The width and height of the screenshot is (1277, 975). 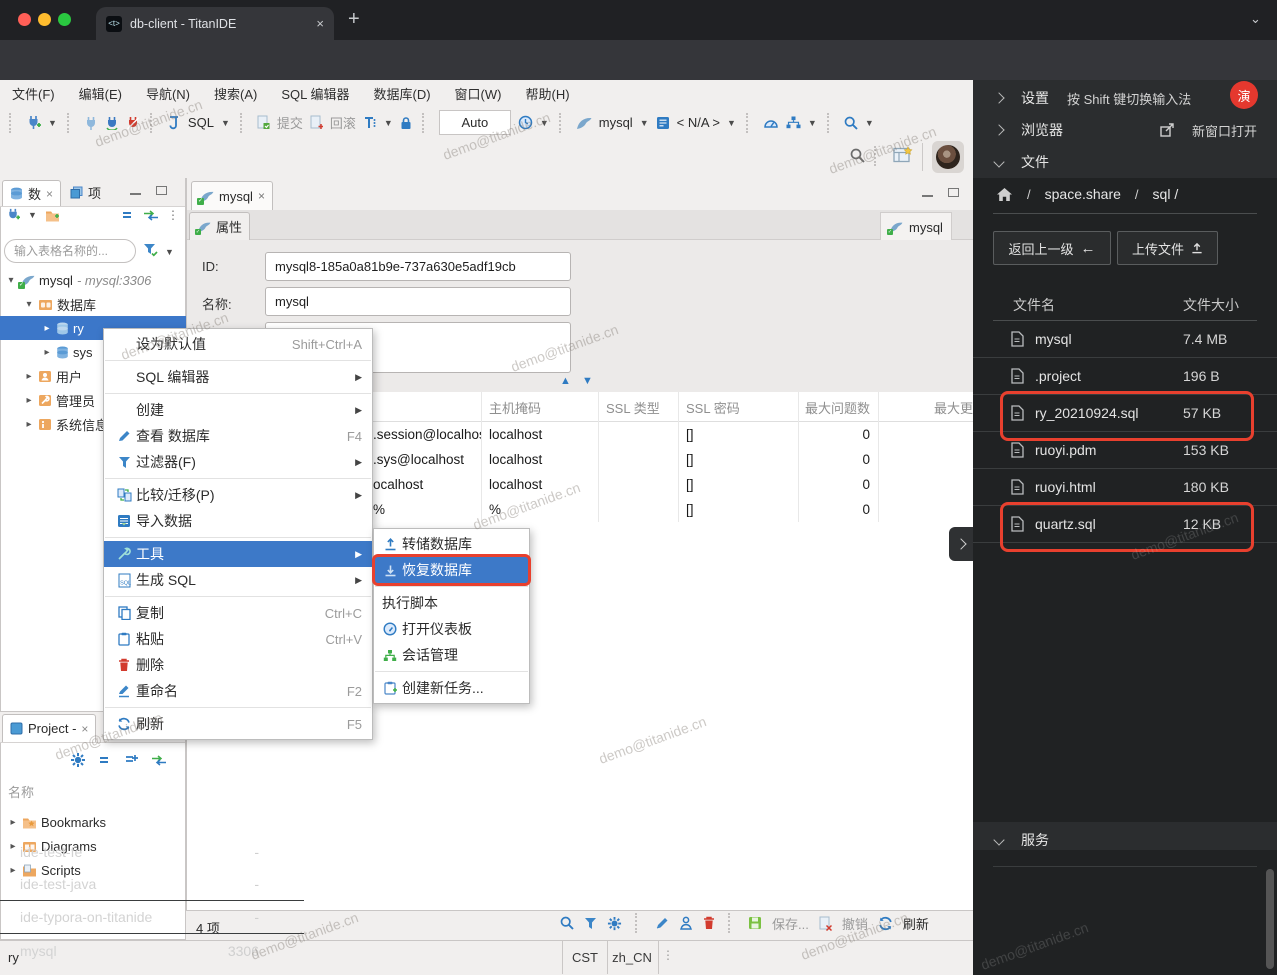 What do you see at coordinates (771, 123) in the screenshot?
I see `dashboard-gauge-icon` at bounding box center [771, 123].